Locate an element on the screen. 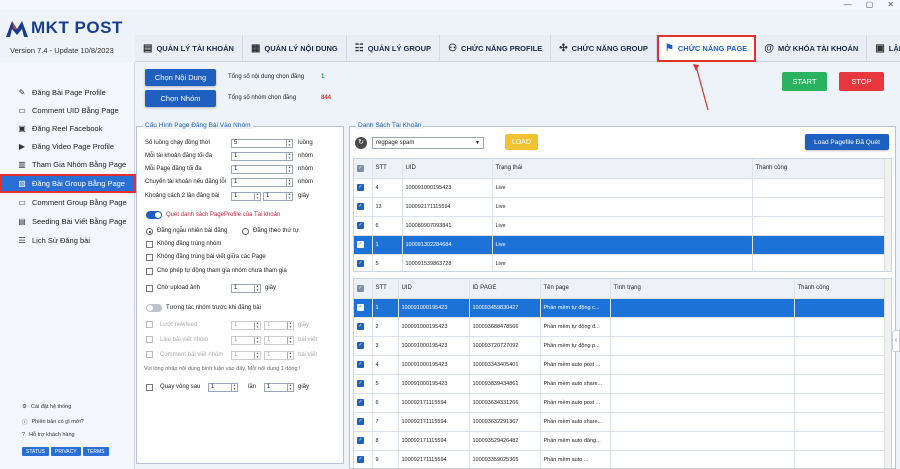 The width and height of the screenshot is (900, 469). auto-join-checkbox is located at coordinates (149, 271).